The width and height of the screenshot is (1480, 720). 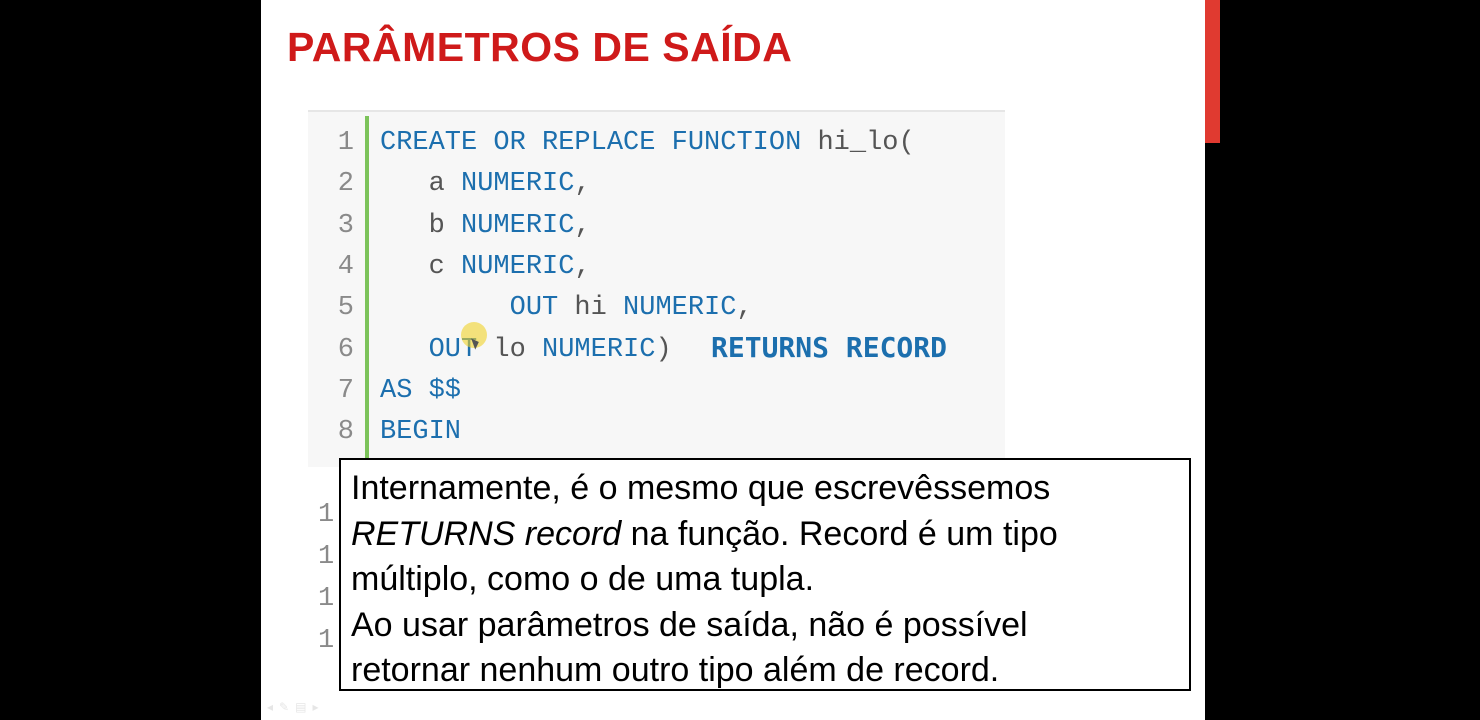 What do you see at coordinates (345, 184) in the screenshot?
I see `line-number: 2` at bounding box center [345, 184].